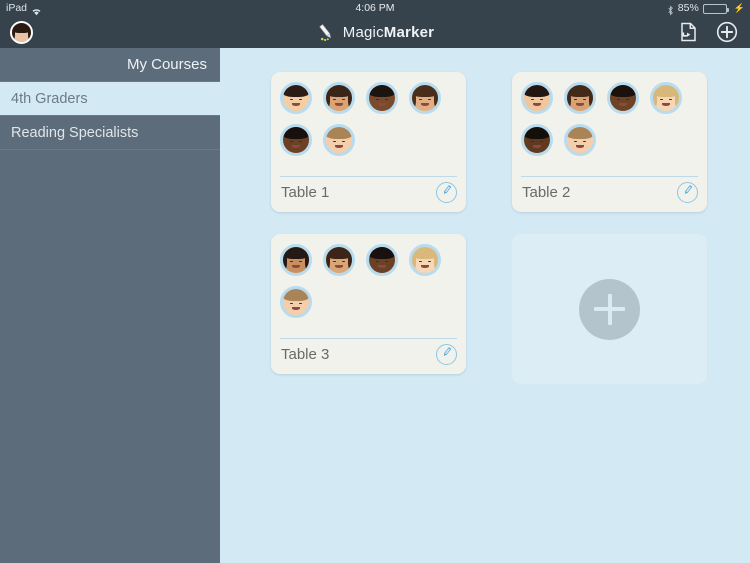  I want to click on bluetooth-icon, so click(670, 10).